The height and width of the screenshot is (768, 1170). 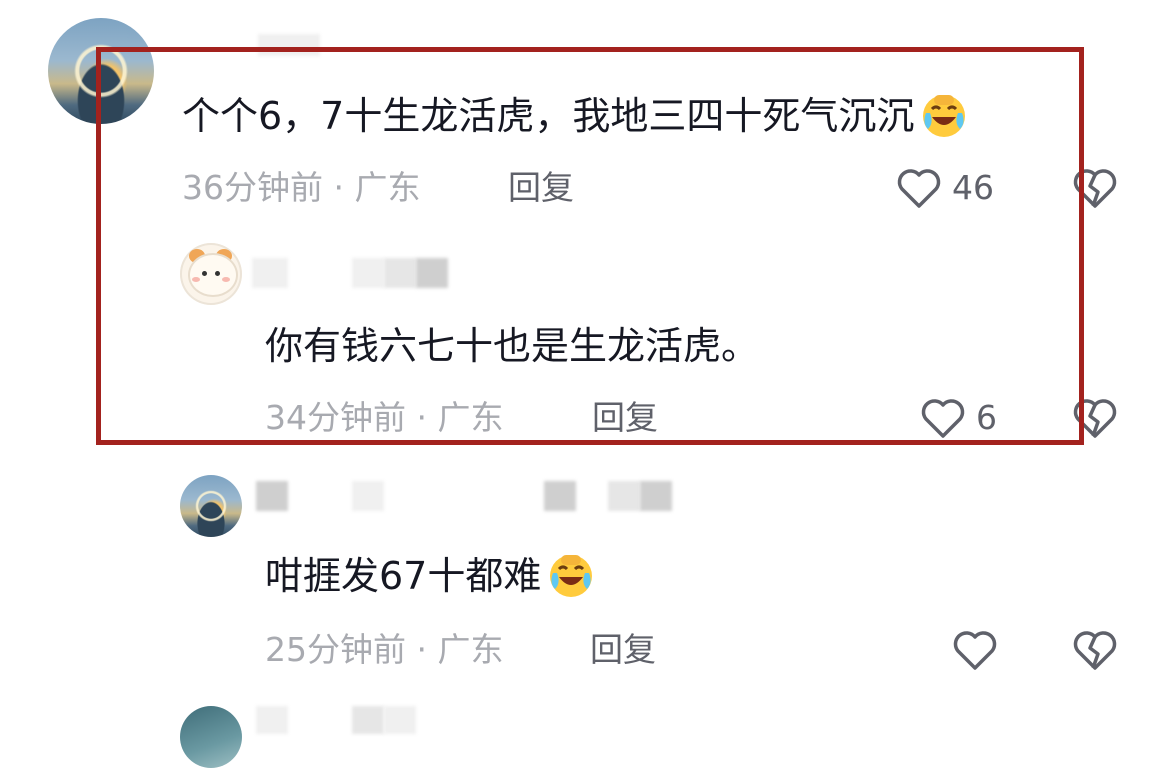 What do you see at coordinates (973, 187) in the screenshot?
I see `like-count: 46` at bounding box center [973, 187].